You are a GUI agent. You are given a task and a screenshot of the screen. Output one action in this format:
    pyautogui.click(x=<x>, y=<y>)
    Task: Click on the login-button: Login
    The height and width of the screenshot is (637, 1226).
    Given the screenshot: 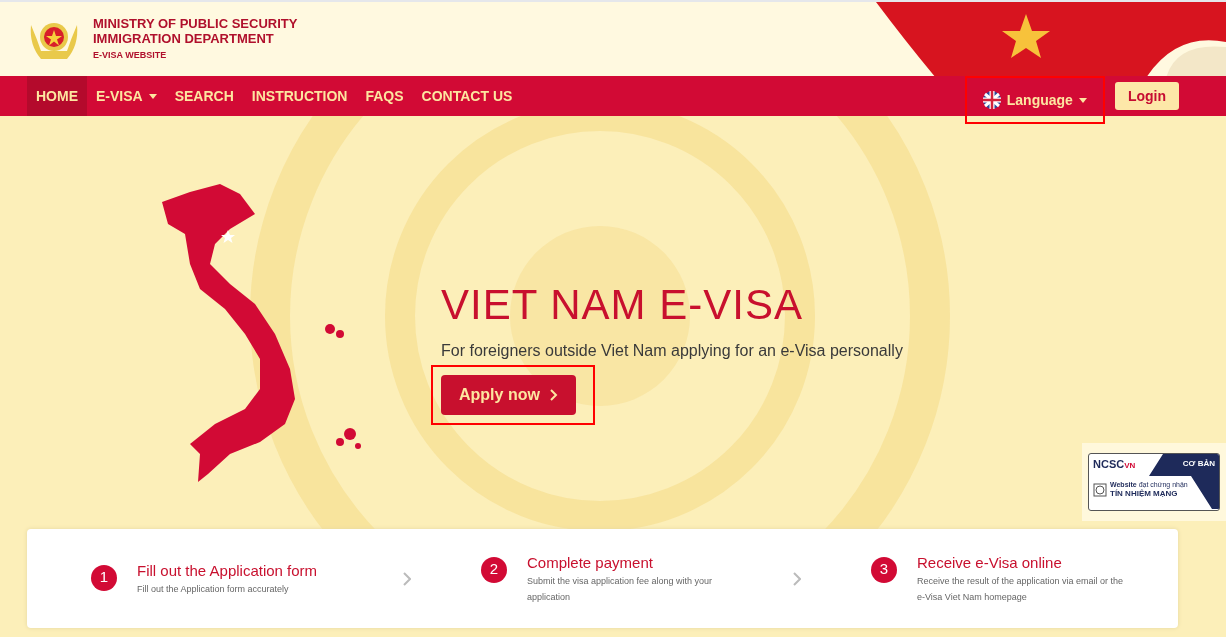 What is the action you would take?
    pyautogui.click(x=1146, y=96)
    